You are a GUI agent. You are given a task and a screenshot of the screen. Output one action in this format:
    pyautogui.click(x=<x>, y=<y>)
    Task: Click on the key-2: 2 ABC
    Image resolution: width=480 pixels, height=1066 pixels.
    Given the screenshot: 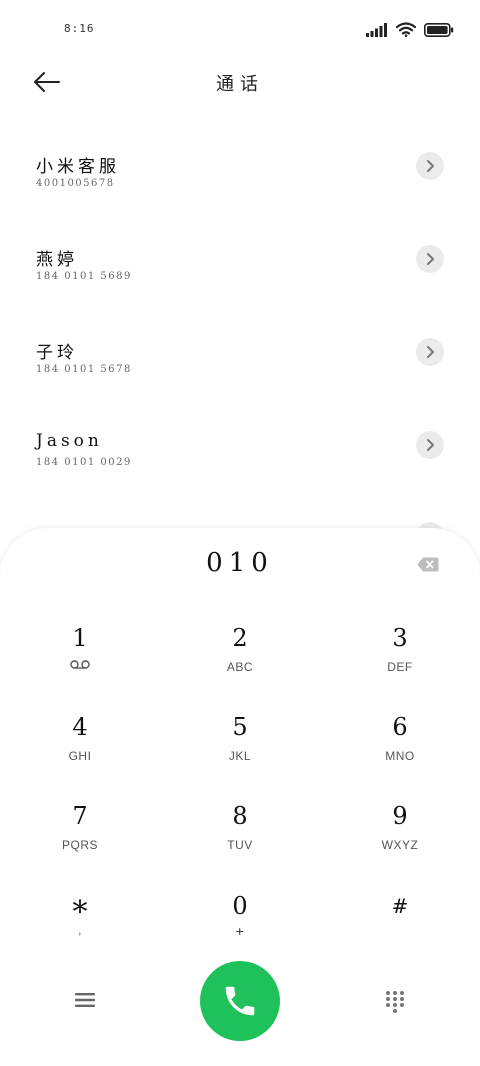 What is the action you would take?
    pyautogui.click(x=240, y=662)
    